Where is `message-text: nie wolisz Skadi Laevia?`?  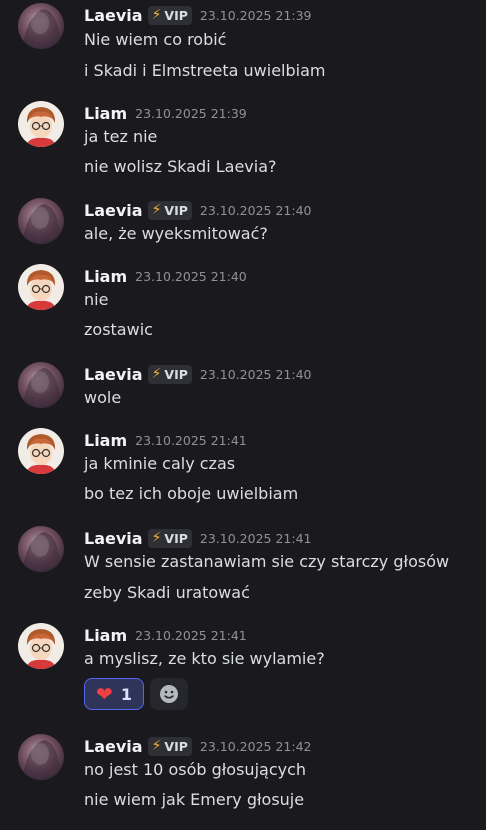 message-text: nie wolisz Skadi Laevia? is located at coordinates (180, 166).